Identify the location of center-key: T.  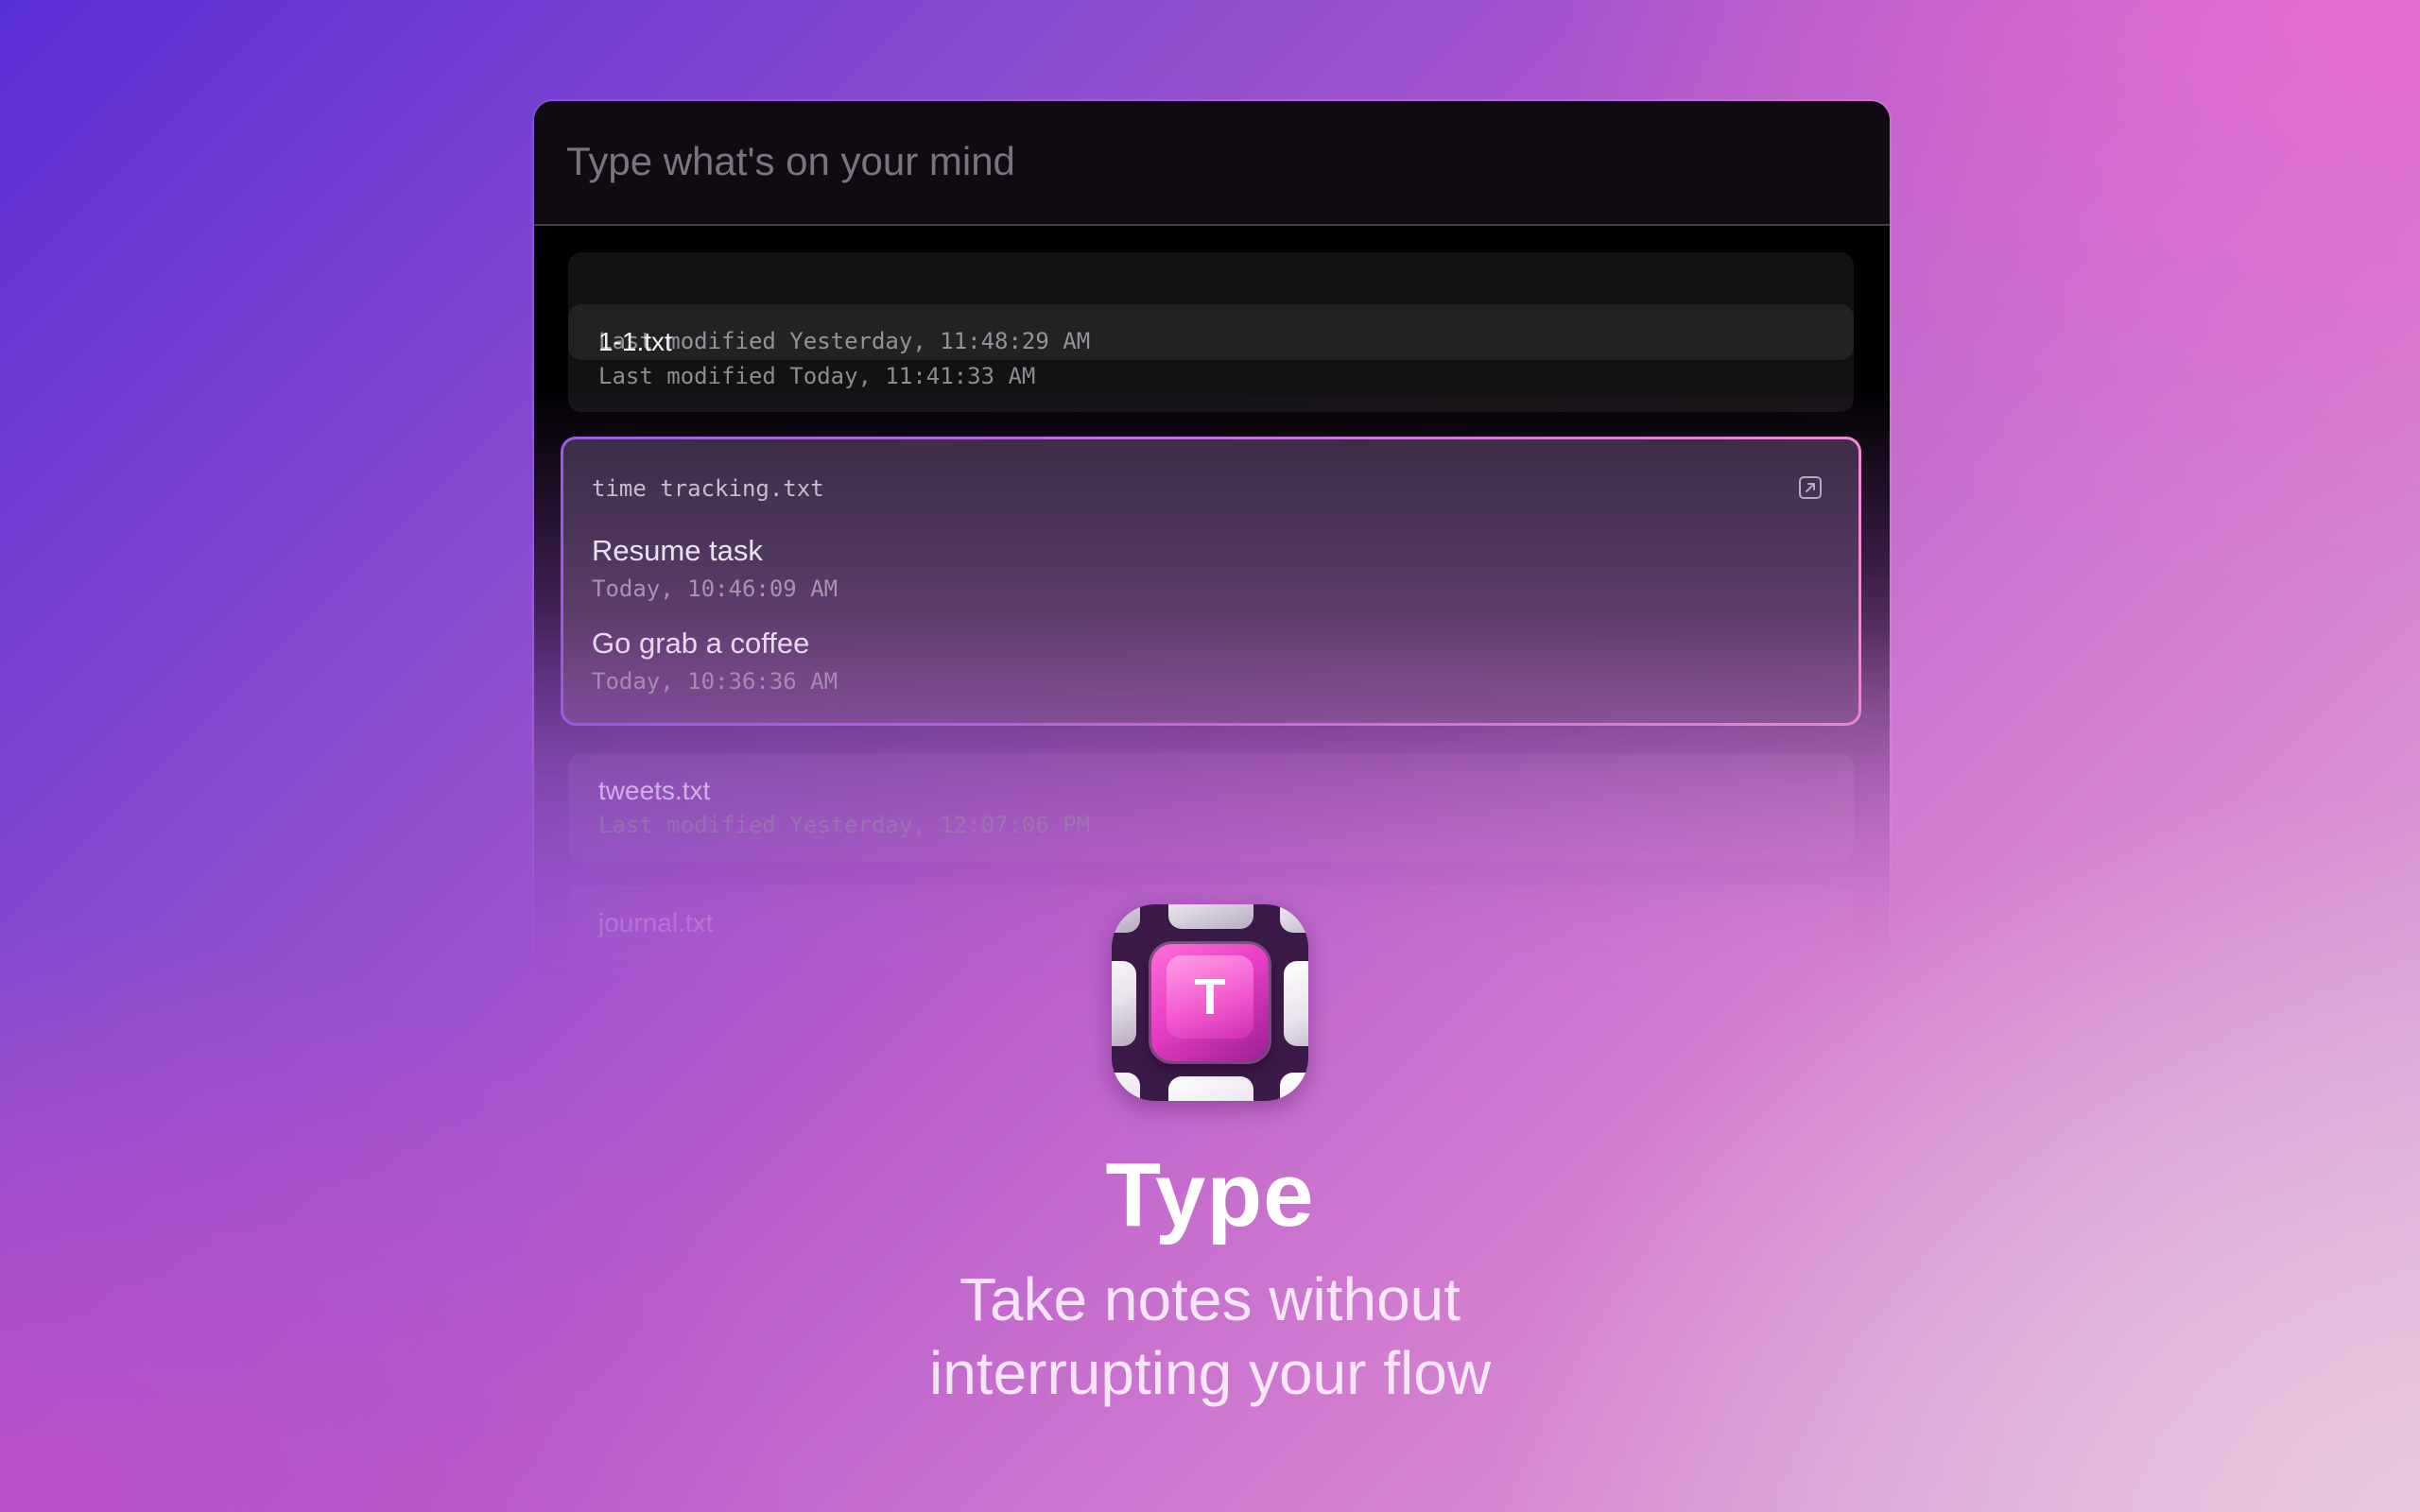
(1210, 1002).